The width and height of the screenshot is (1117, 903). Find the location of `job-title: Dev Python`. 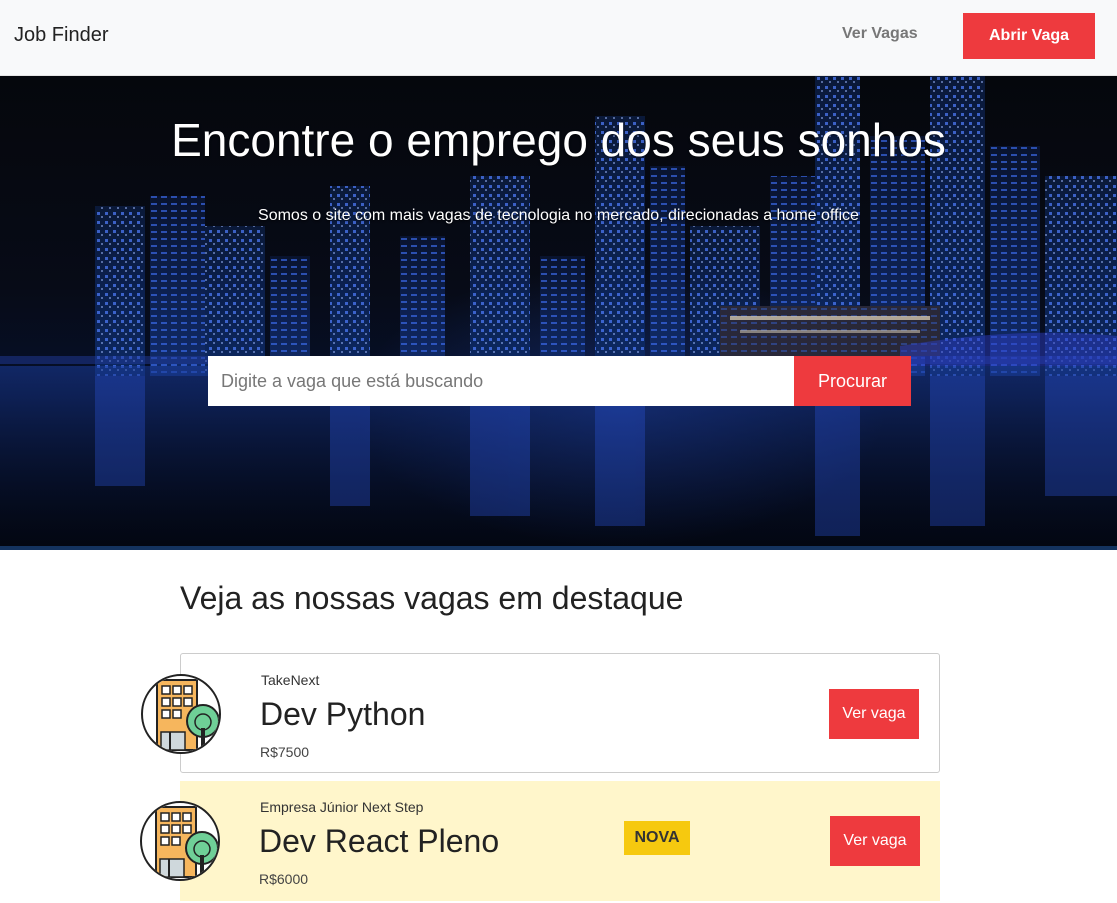

job-title: Dev Python is located at coordinates (343, 714).